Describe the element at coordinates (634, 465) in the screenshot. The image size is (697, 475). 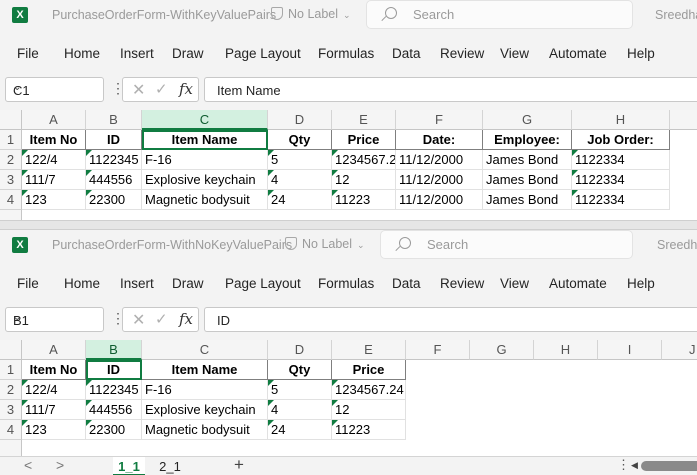
I see `scroll-left-icon: ◀` at that location.